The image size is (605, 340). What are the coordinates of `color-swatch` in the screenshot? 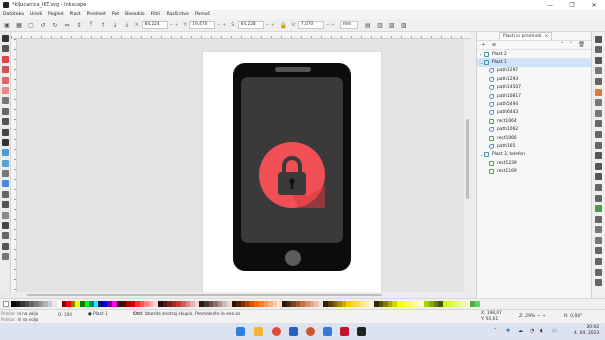 It's located at (477, 304).